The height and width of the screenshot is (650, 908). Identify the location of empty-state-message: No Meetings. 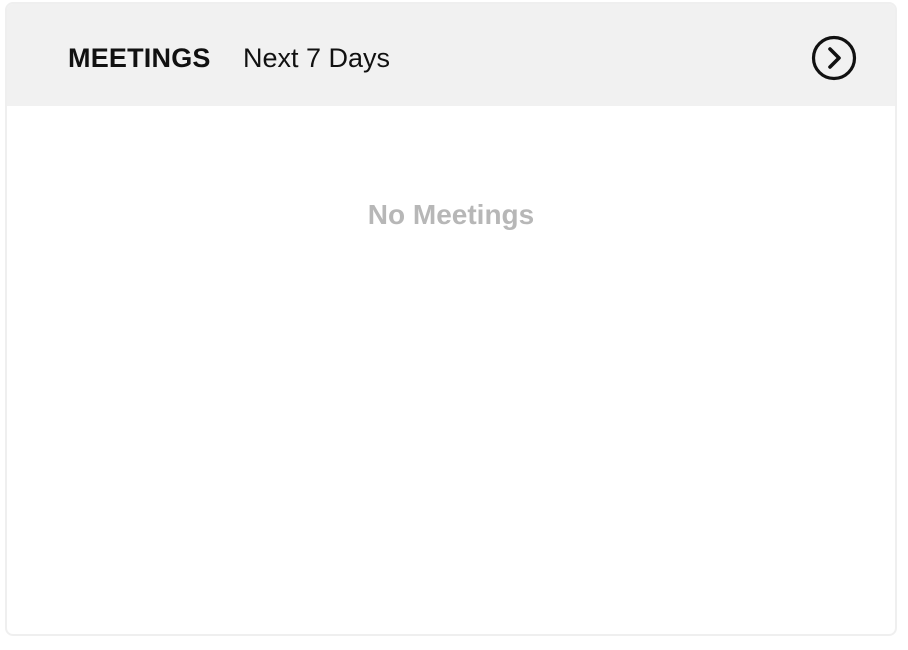
(451, 214).